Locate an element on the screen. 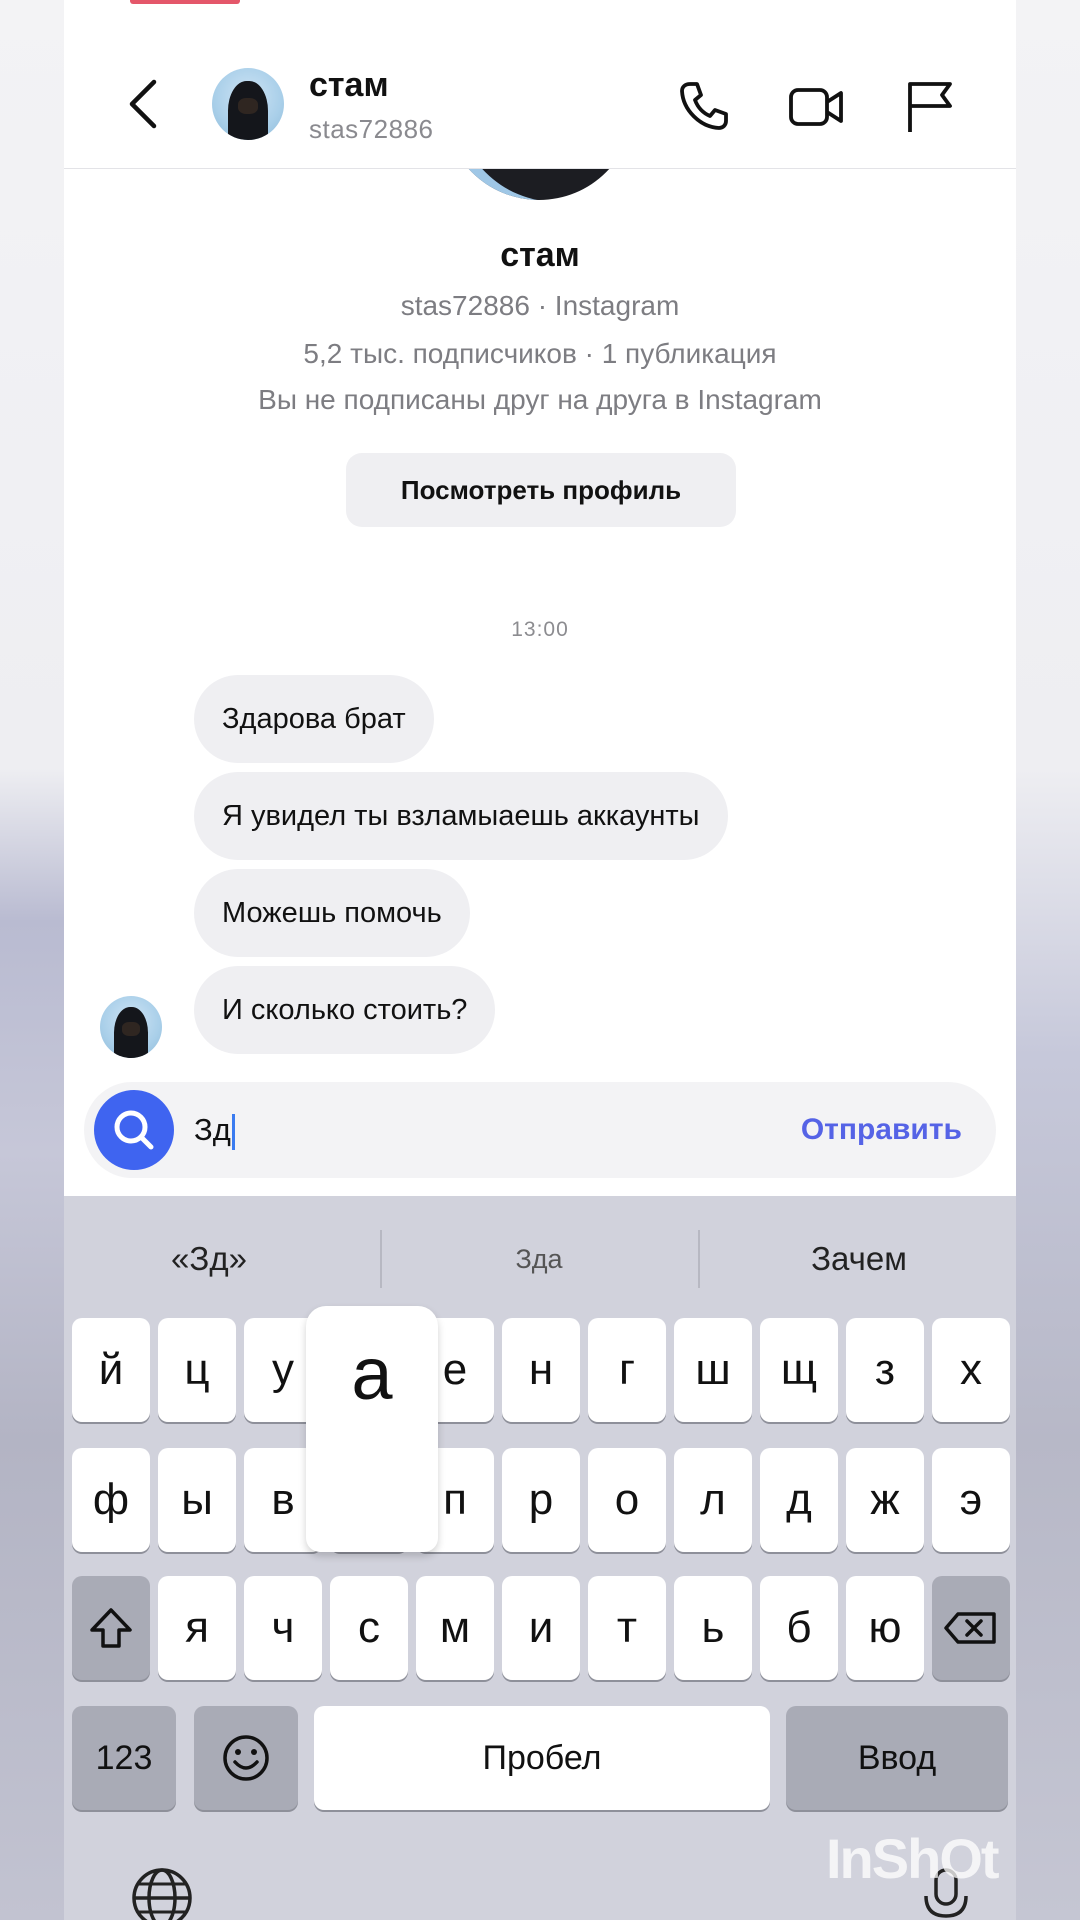 The width and height of the screenshot is (1080, 1920). phone-icon is located at coordinates (704, 106).